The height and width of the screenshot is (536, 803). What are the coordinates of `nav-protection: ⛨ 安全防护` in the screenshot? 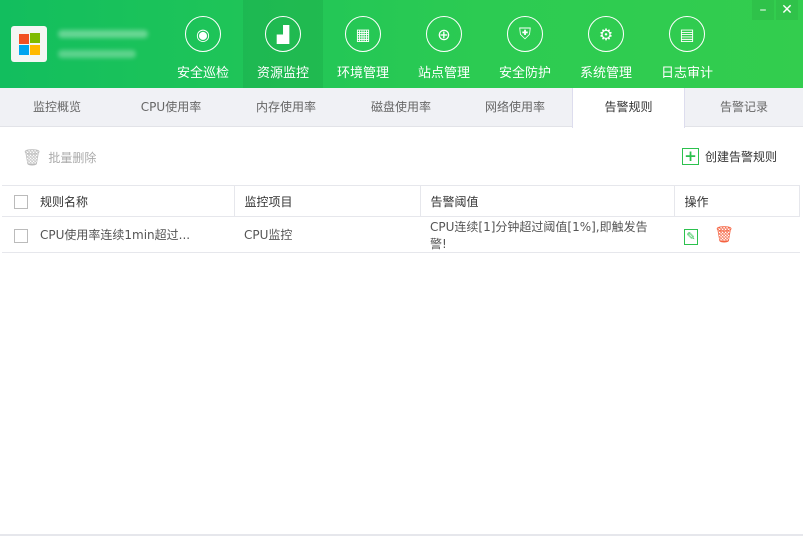 It's located at (525, 44).